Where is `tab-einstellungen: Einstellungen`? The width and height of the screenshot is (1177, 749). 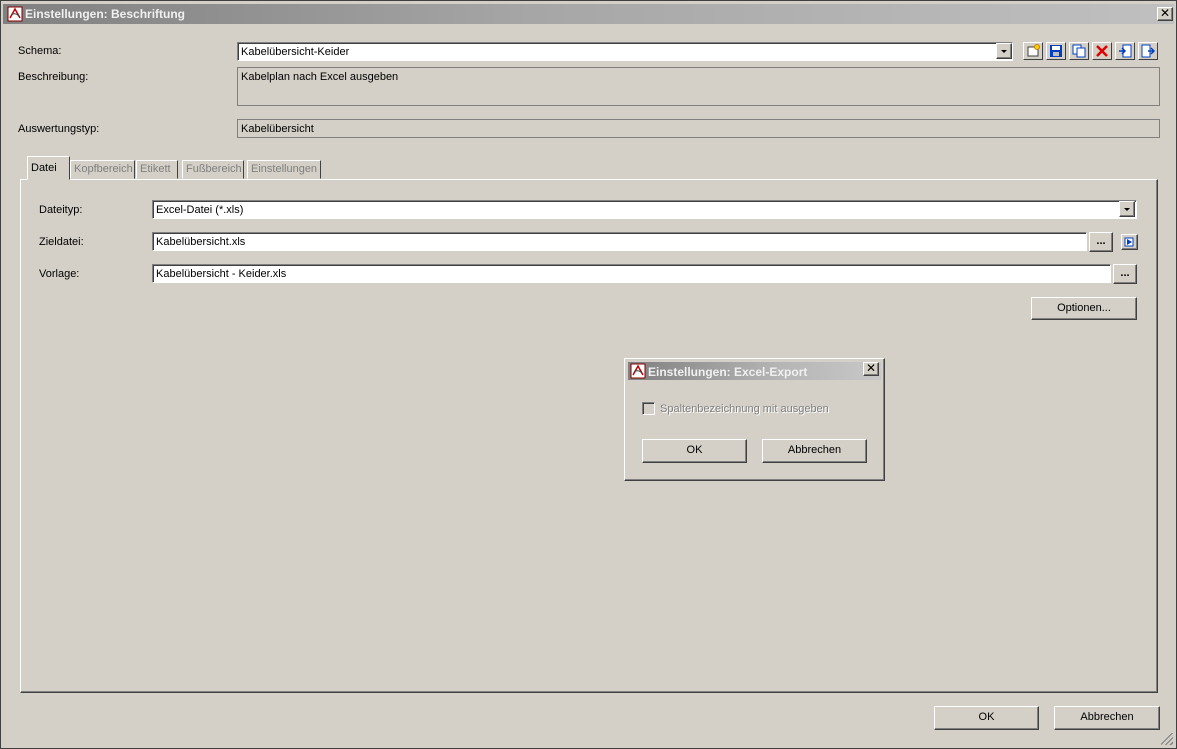
tab-einstellungen: Einstellungen is located at coordinates (284, 169).